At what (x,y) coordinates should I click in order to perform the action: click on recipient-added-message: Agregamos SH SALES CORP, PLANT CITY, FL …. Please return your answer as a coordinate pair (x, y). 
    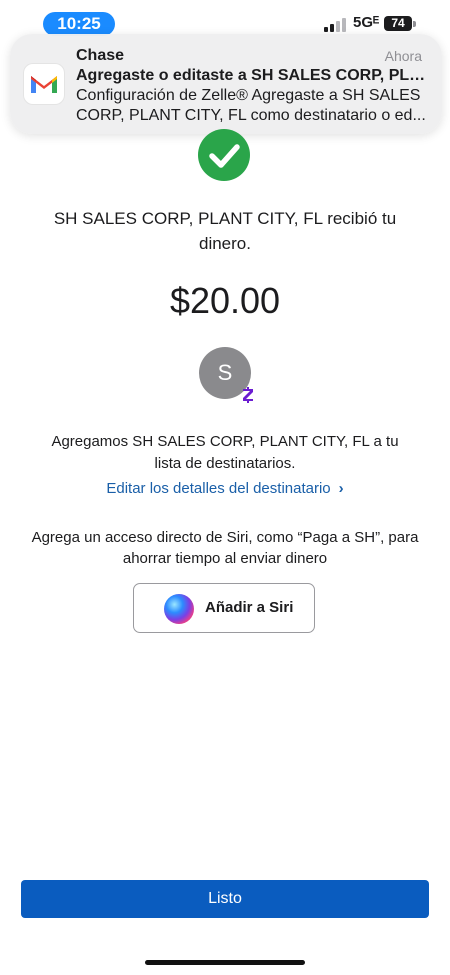
    Looking at the image, I should click on (225, 452).